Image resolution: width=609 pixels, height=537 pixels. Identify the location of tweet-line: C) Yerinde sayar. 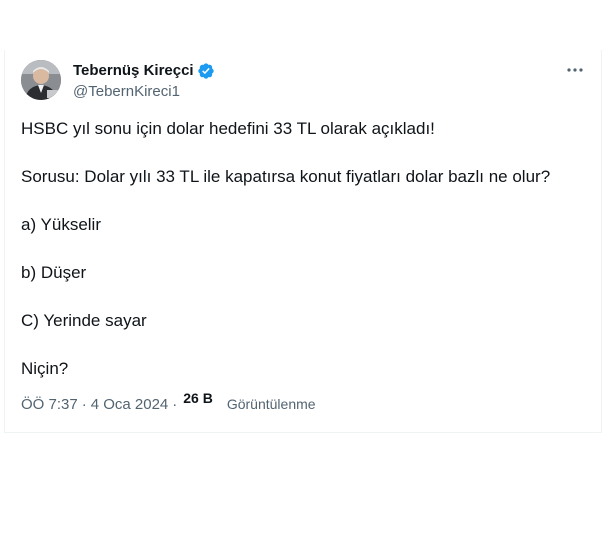
(84, 320).